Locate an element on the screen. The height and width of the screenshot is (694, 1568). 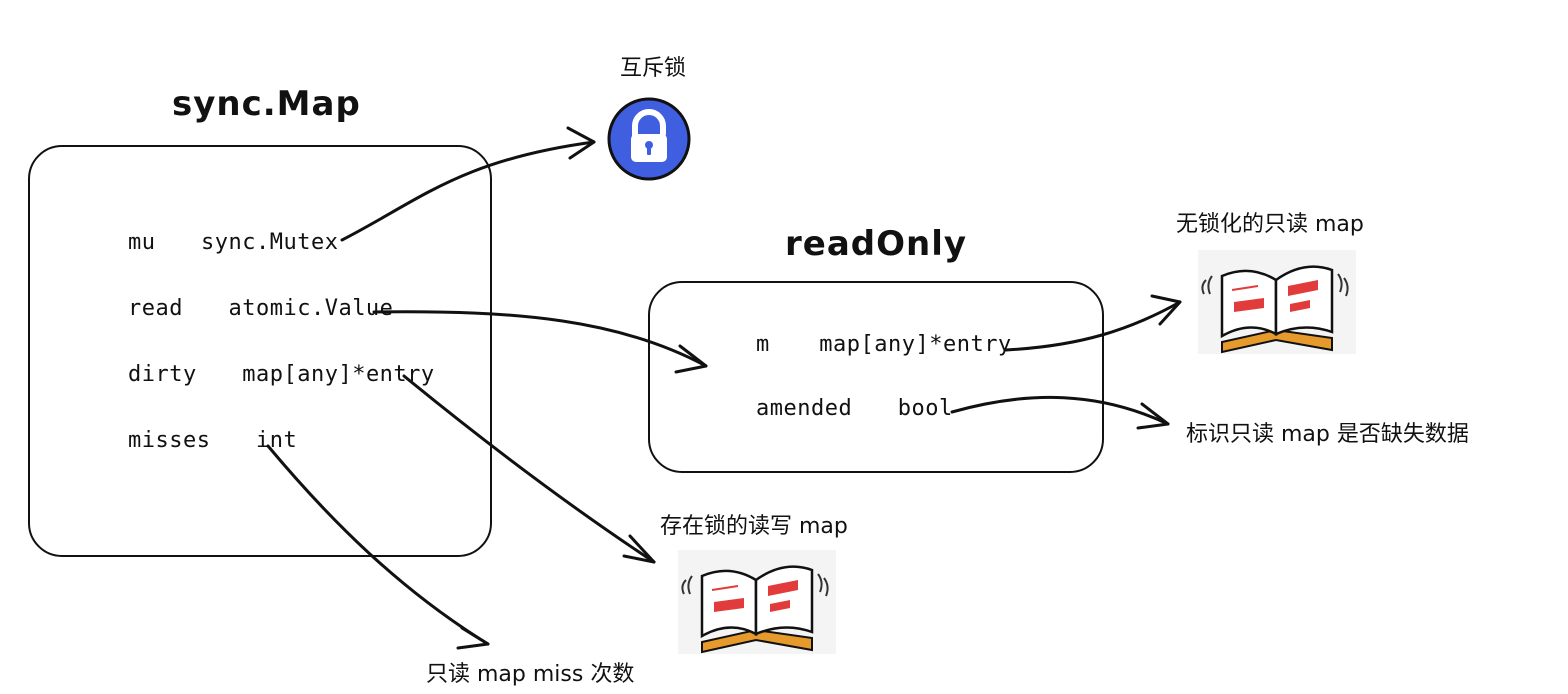
arrow-mu-to-lock is located at coordinates (468, 191).